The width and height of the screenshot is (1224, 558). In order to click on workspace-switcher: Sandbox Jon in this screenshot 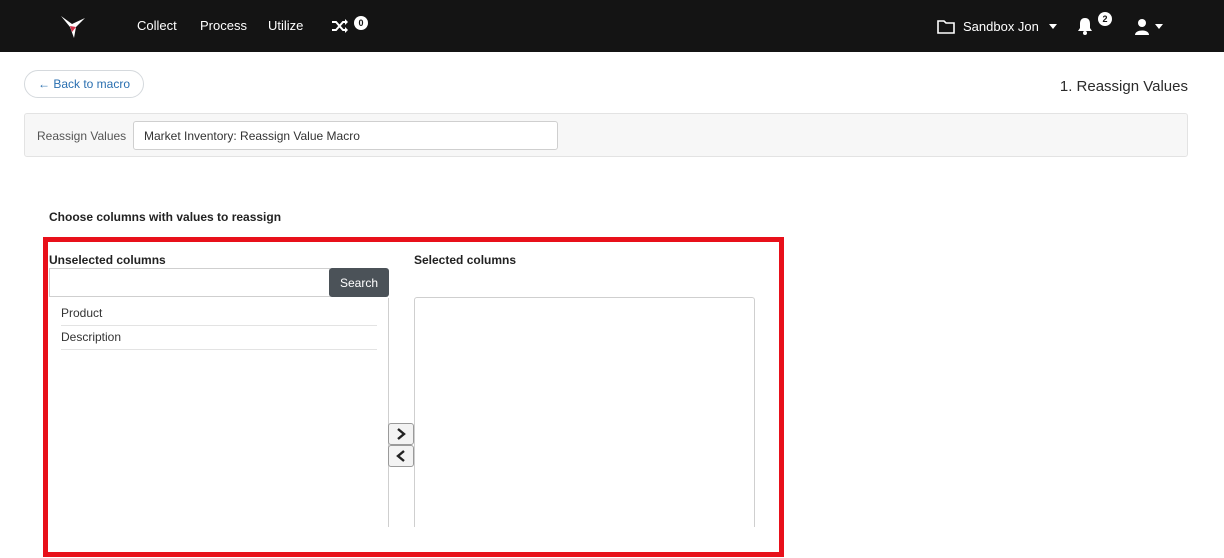, I will do `click(997, 26)`.